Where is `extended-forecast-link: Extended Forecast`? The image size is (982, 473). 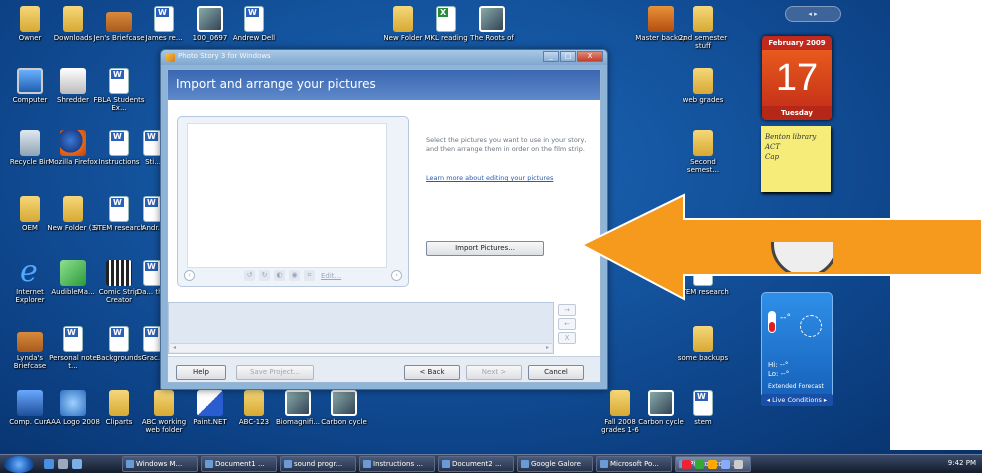 extended-forecast-link: Extended Forecast is located at coordinates (796, 386).